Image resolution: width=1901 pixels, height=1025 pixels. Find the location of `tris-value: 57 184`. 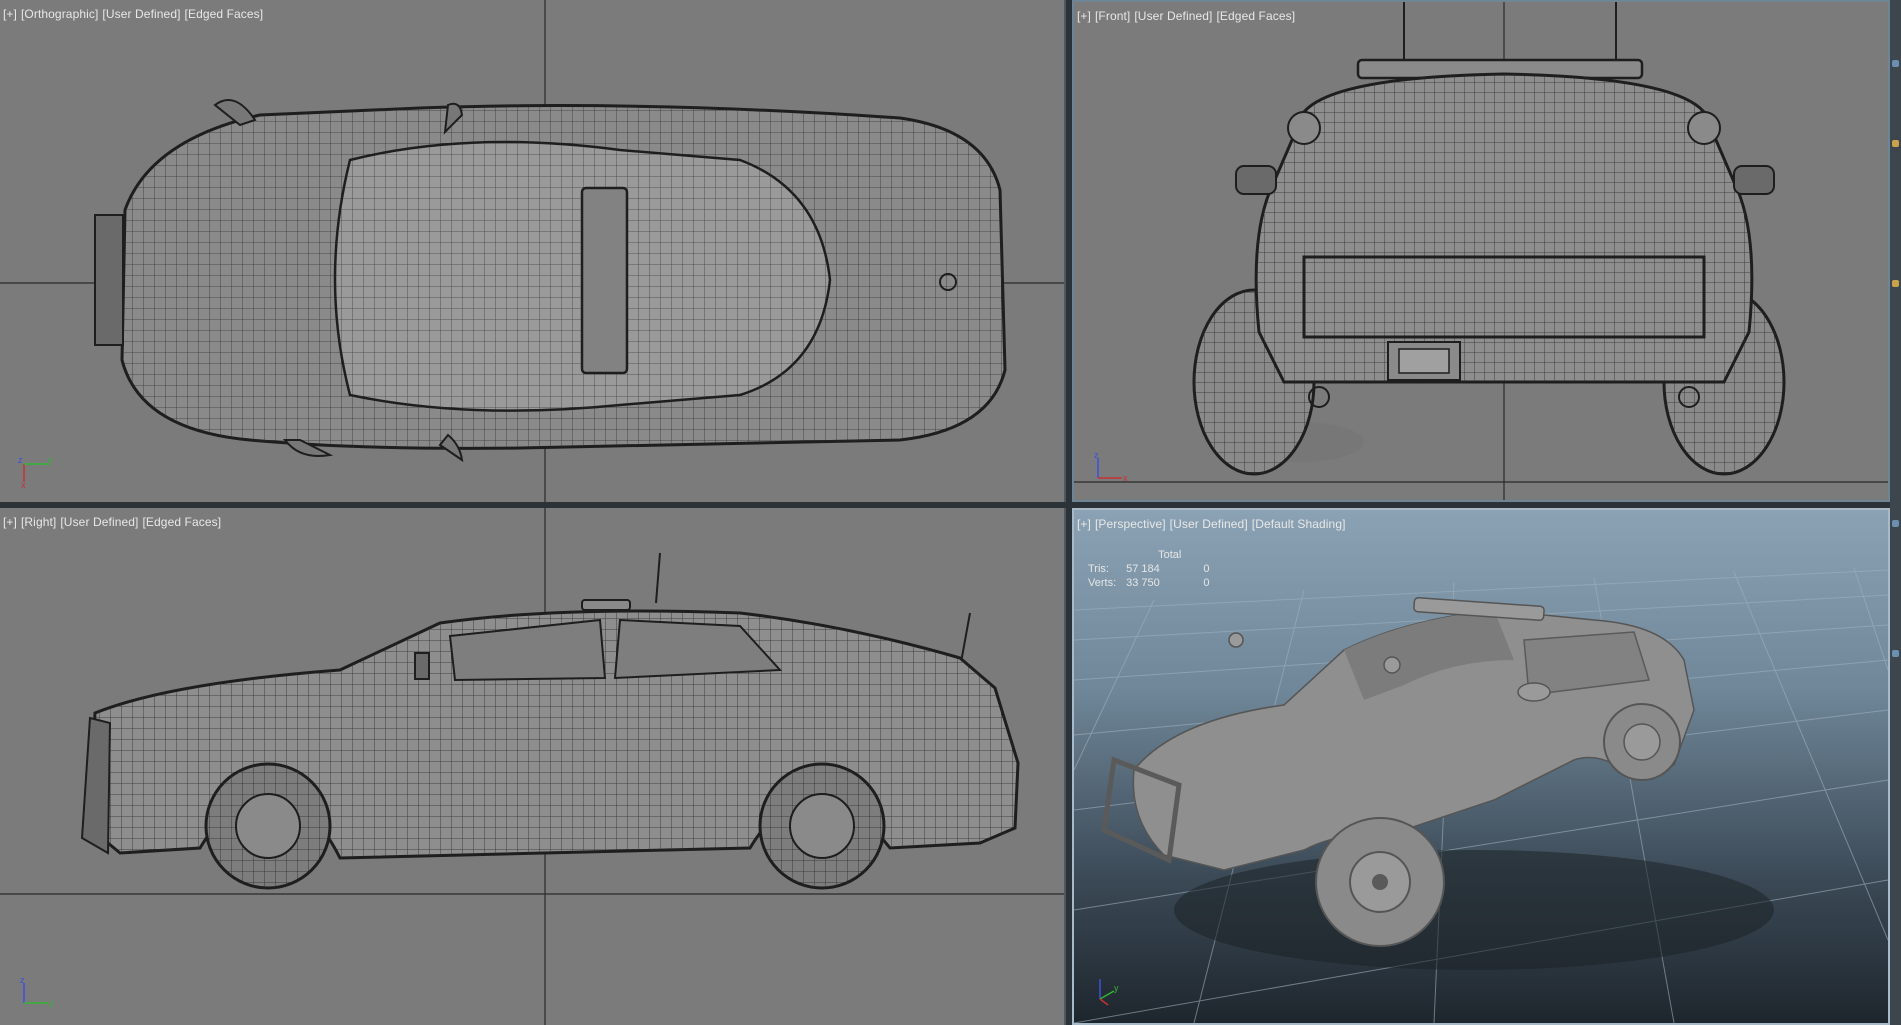

tris-value: 57 184 is located at coordinates (1143, 569).